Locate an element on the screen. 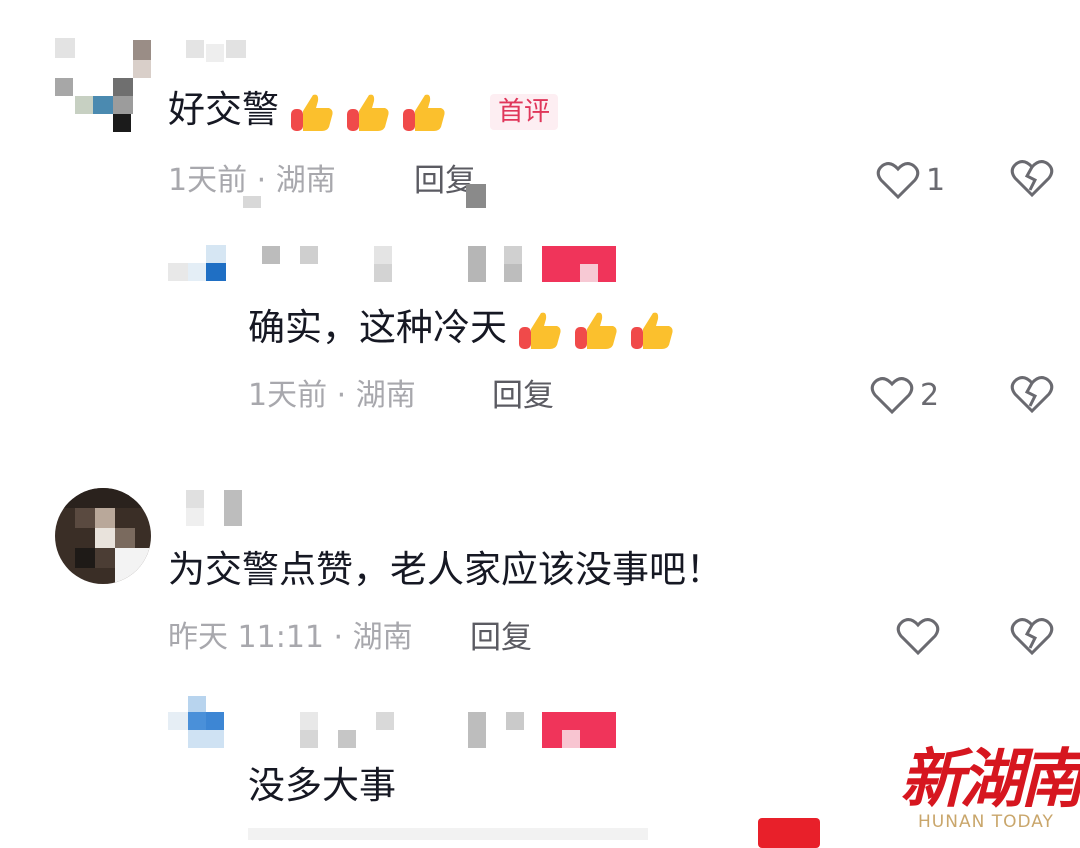  reply-text: 确实，这种冷天 is located at coordinates (461, 329).